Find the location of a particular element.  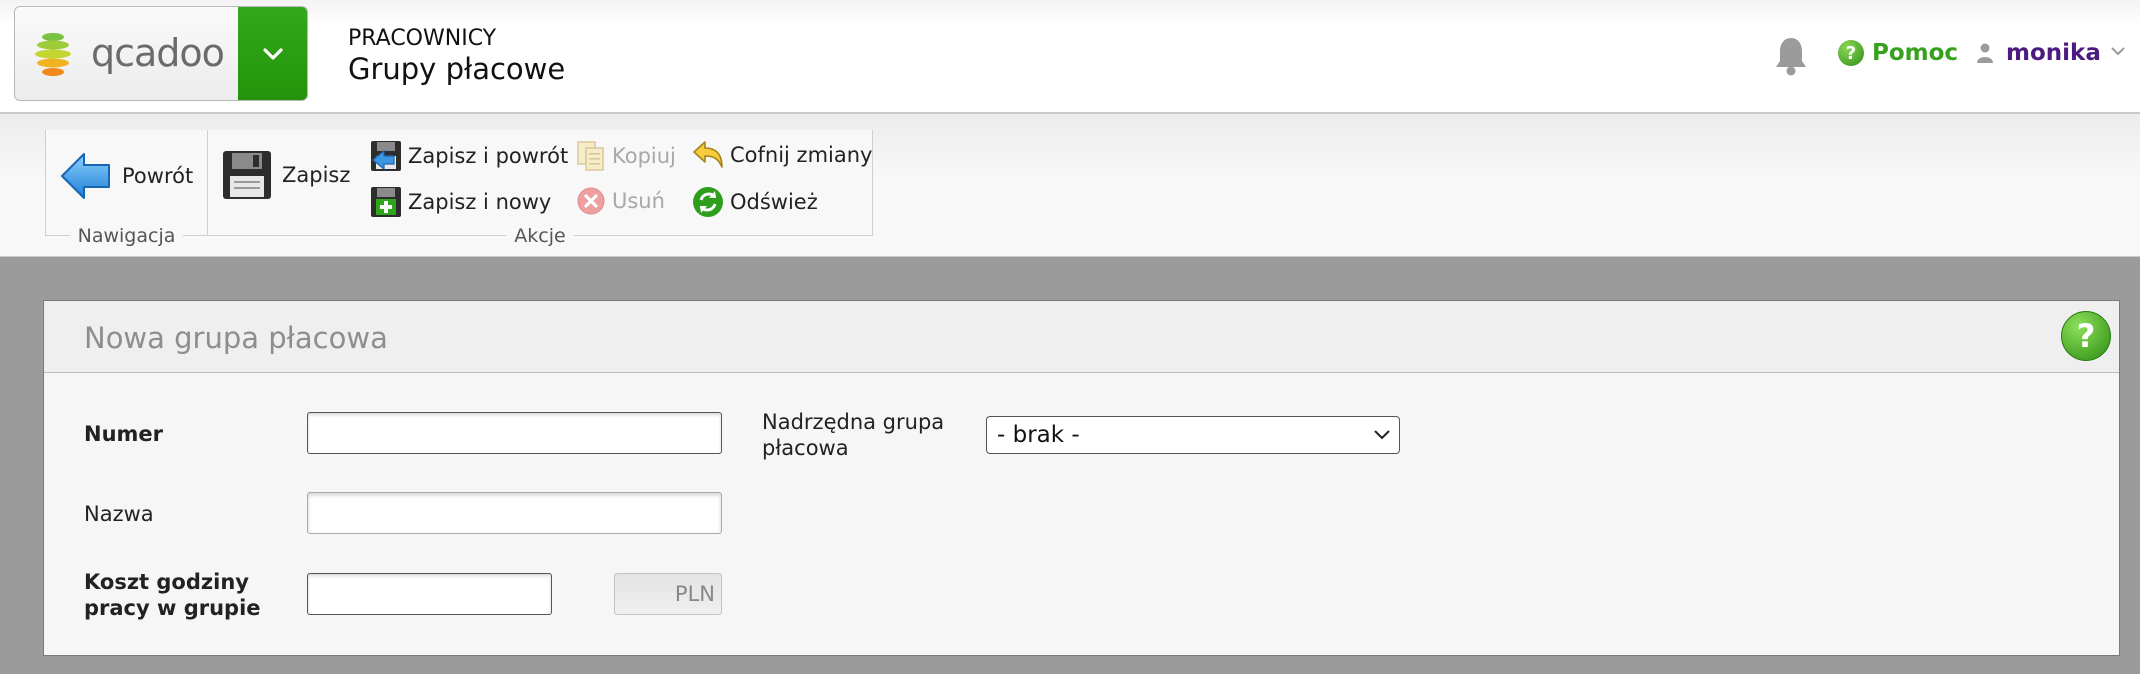

delete-icon is located at coordinates (591, 201).